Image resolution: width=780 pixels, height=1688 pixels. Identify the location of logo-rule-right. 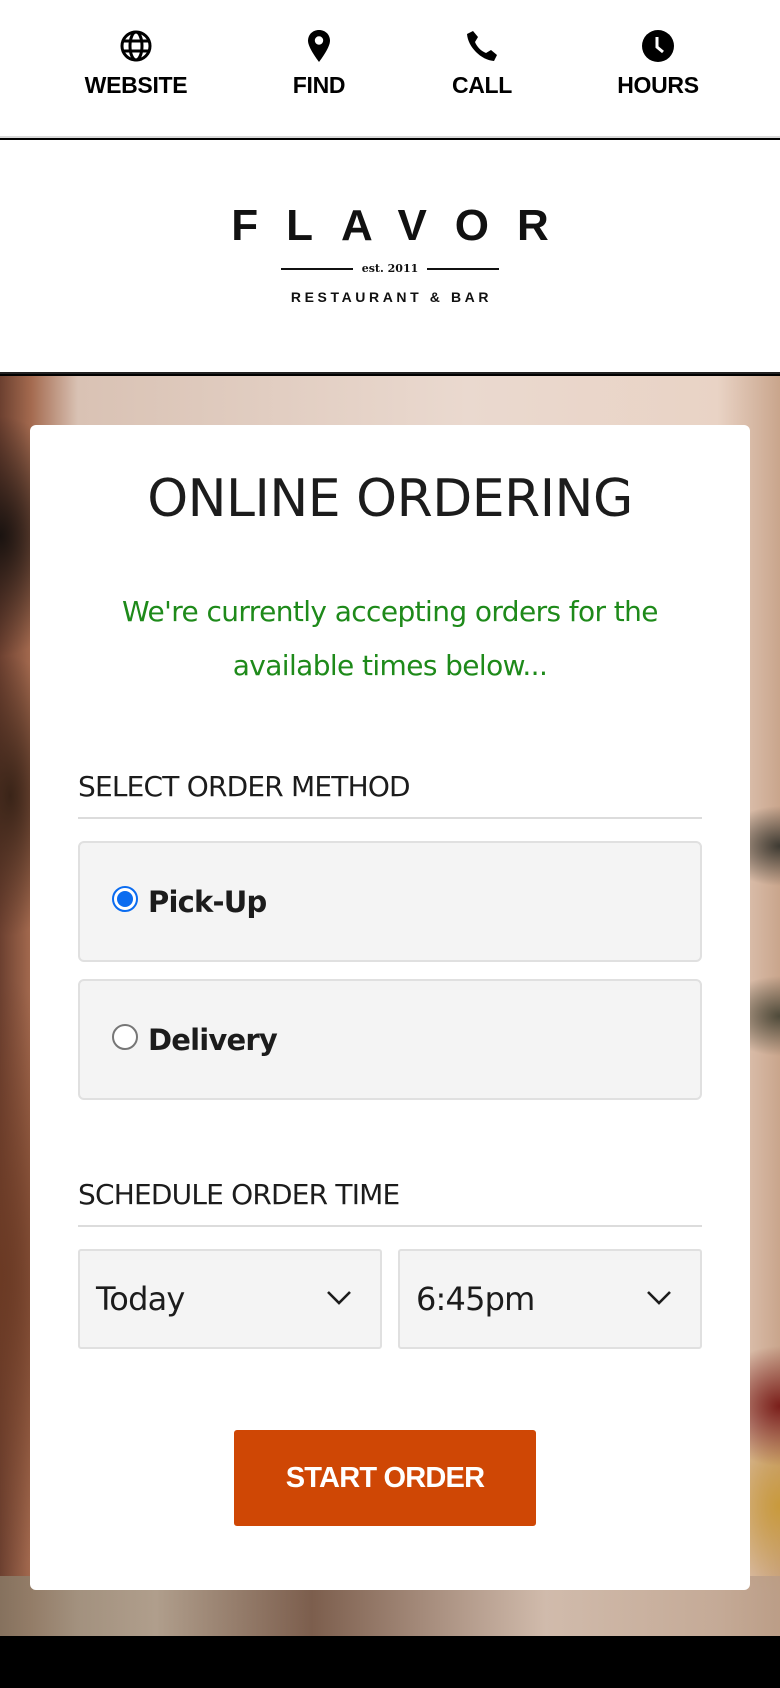
(463, 268).